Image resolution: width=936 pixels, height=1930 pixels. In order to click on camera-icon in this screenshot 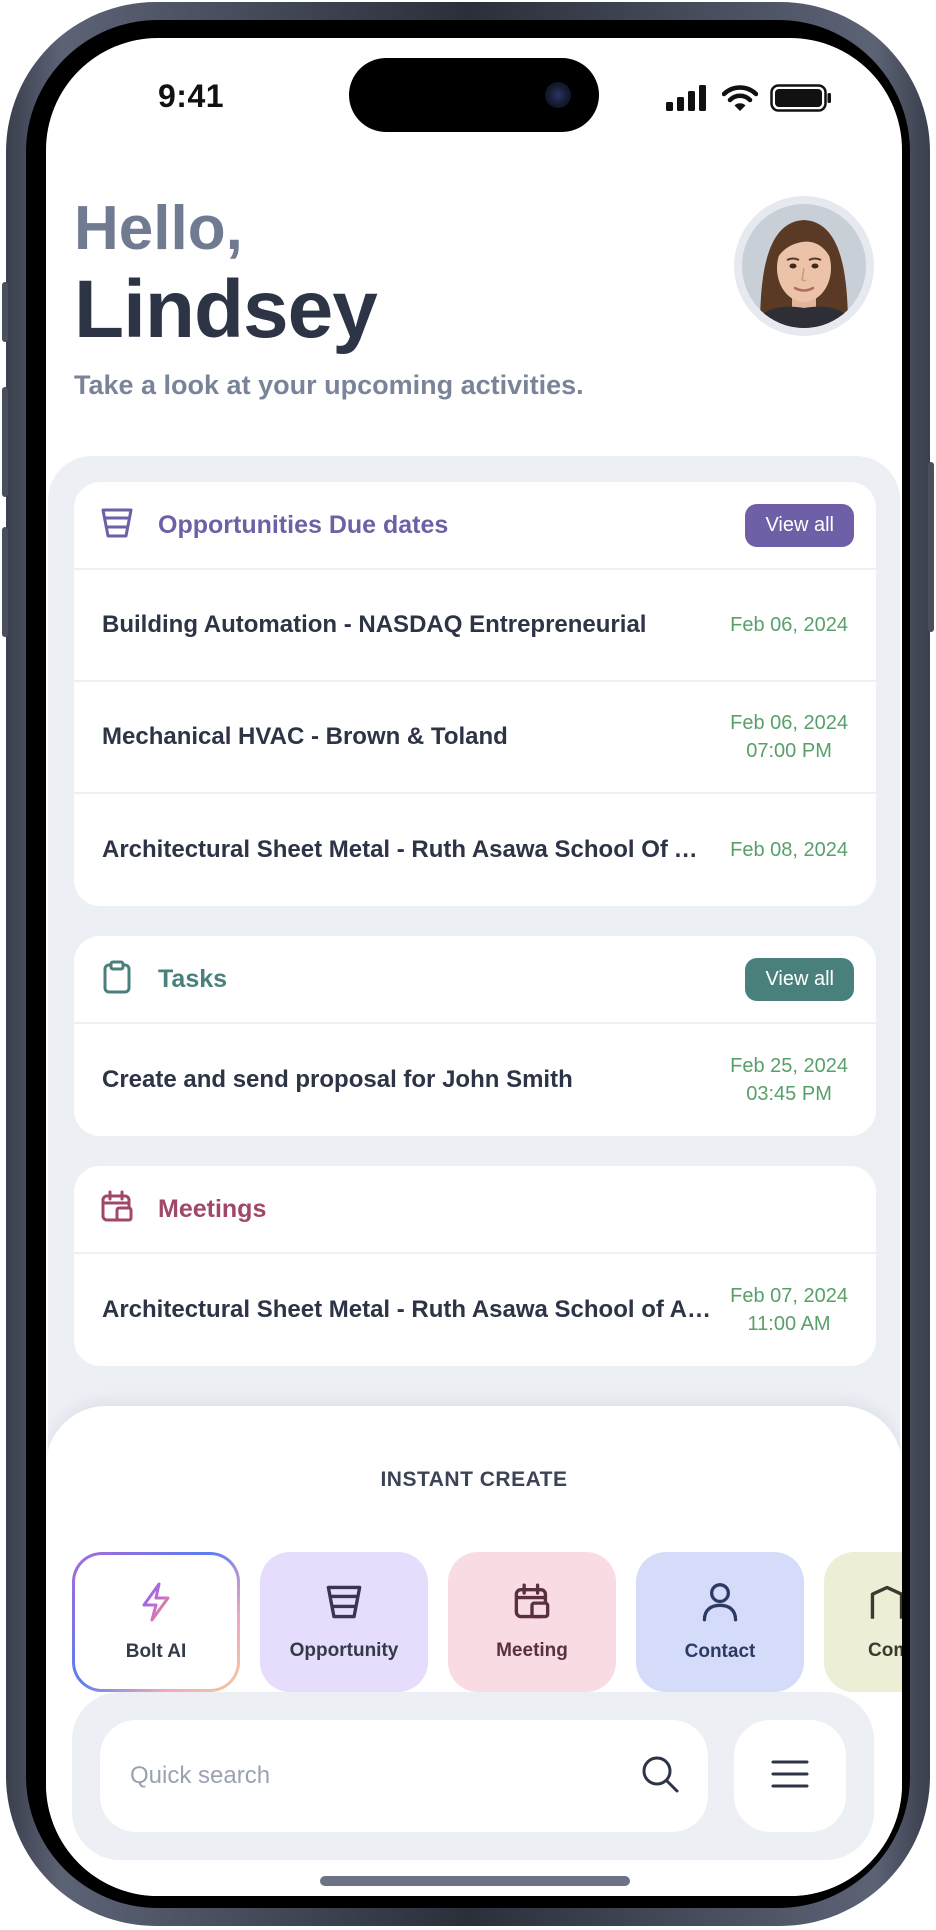, I will do `click(558, 95)`.